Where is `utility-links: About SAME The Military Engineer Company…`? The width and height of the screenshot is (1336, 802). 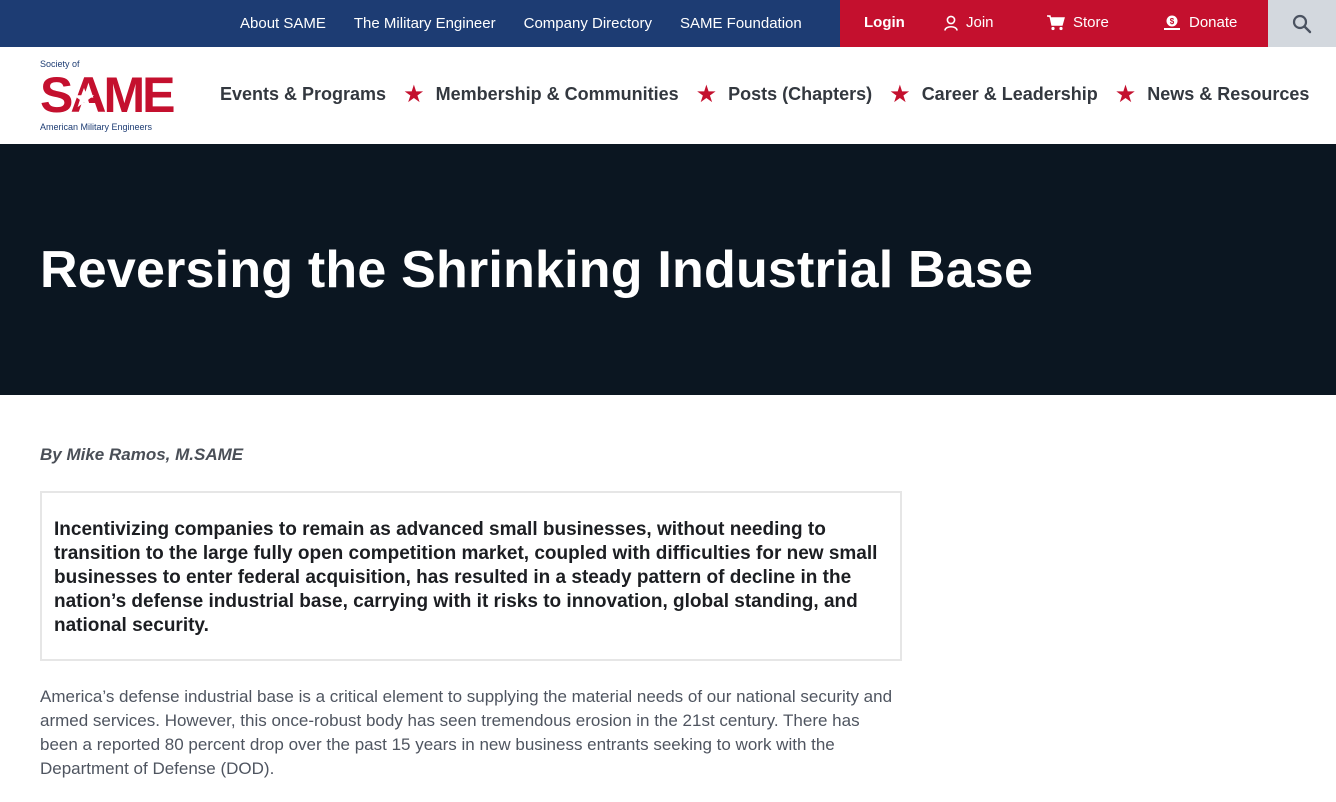 utility-links: About SAME The Military Engineer Company… is located at coordinates (420, 23).